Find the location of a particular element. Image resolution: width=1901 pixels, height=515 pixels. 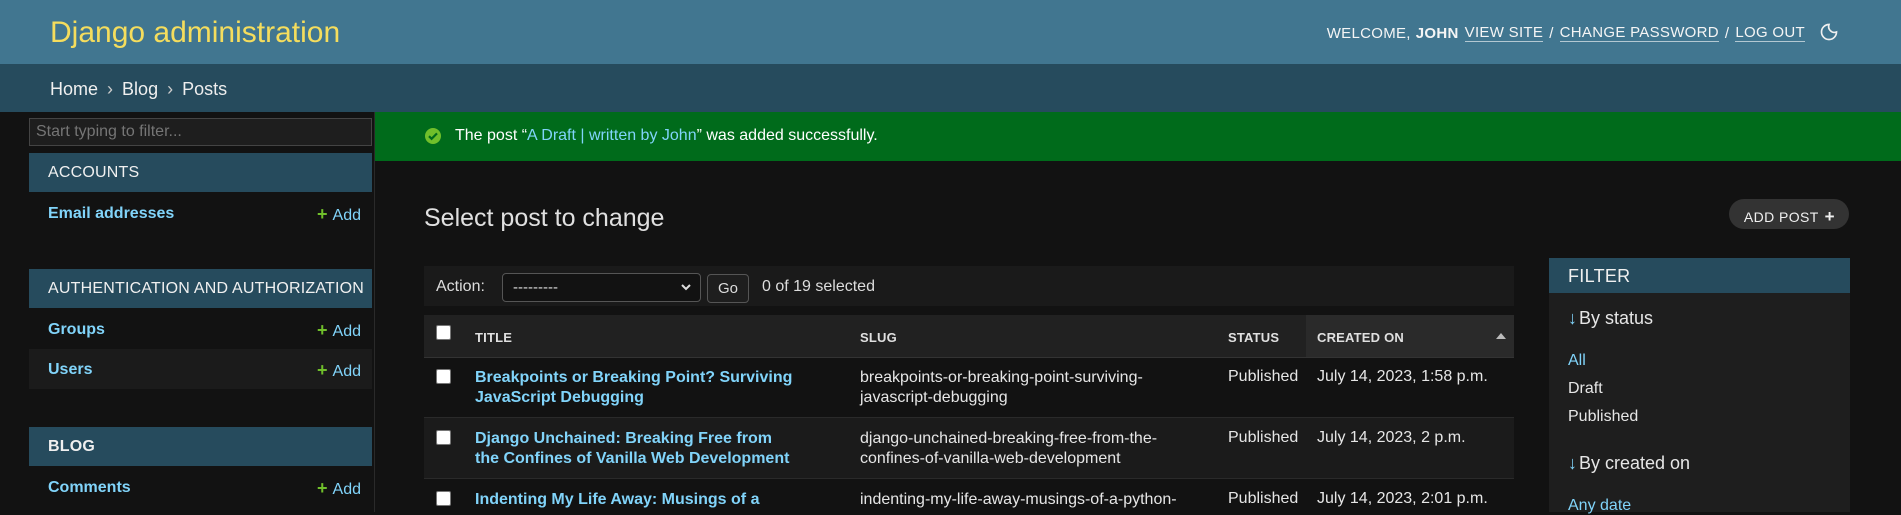

filter-group-status: ↓ By status is located at coordinates (1610, 318).